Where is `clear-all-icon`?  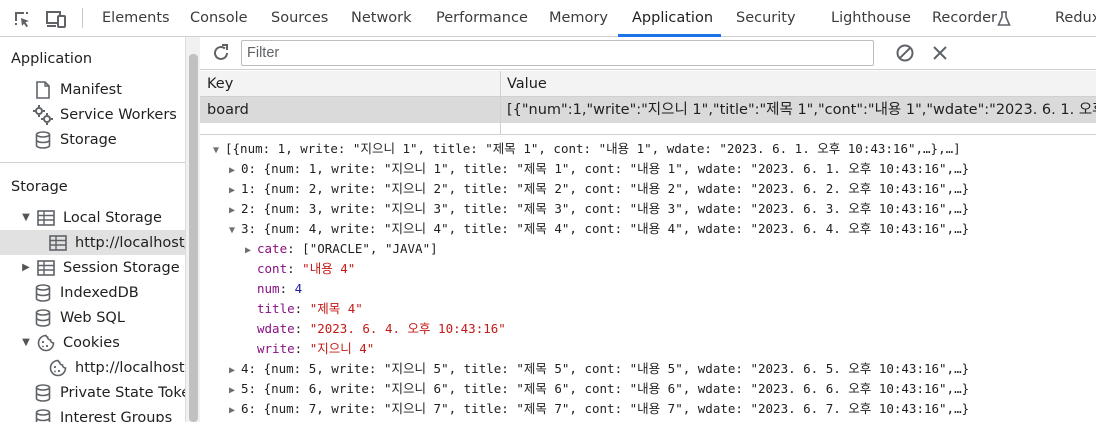 clear-all-icon is located at coordinates (905, 53).